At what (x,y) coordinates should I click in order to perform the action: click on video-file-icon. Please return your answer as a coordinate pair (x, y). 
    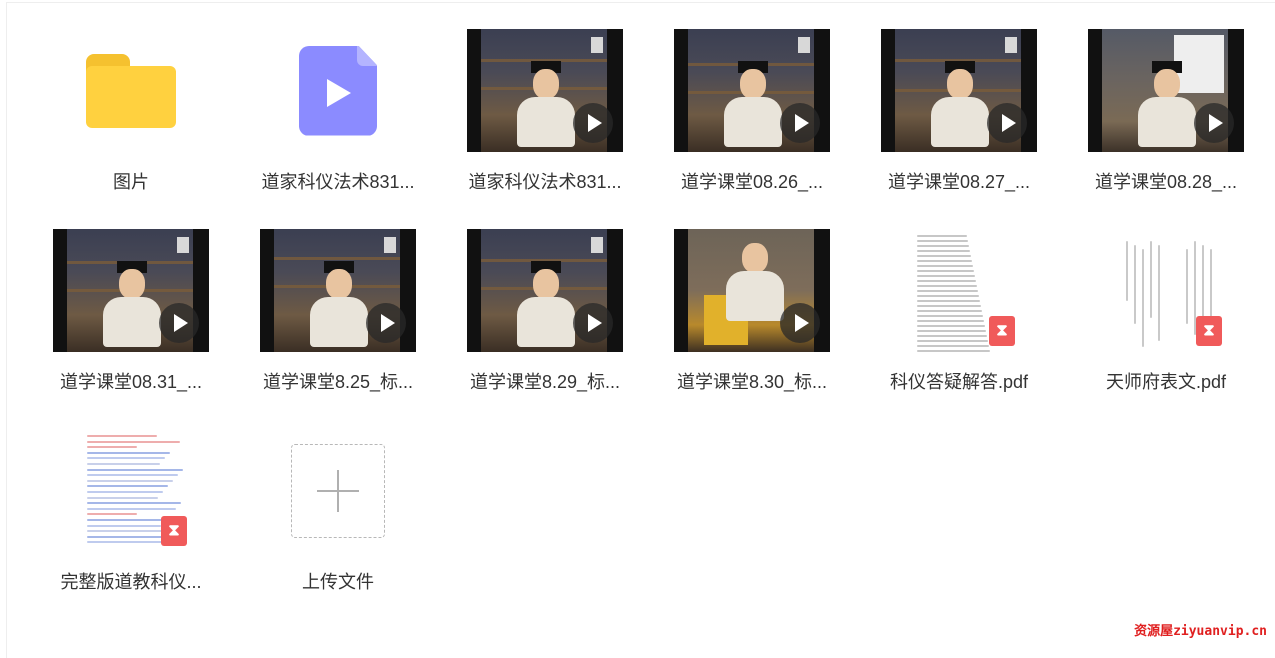
    Looking at the image, I should click on (338, 90).